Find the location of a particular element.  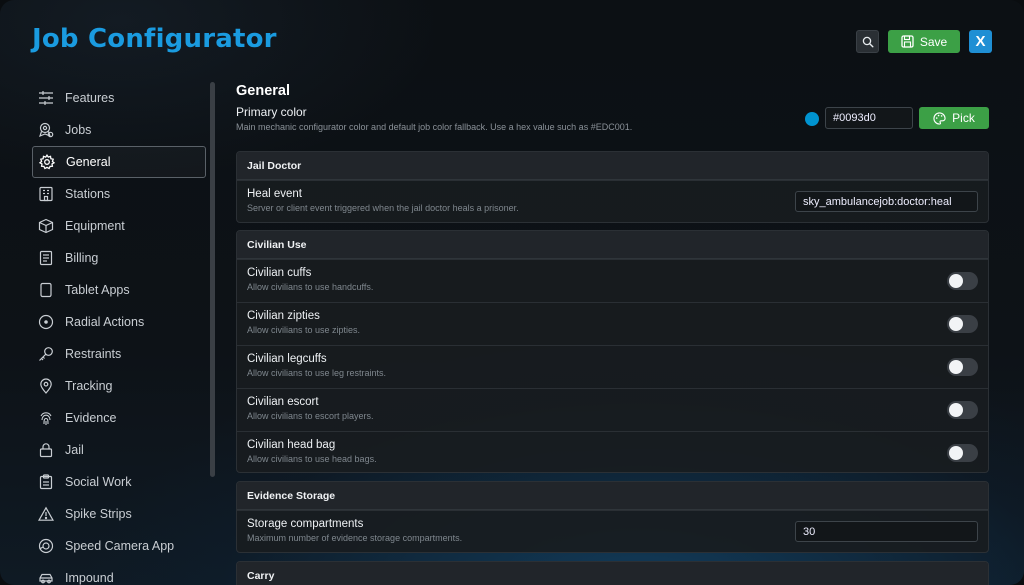

sidebar-item-evidence: Evidence is located at coordinates (119, 418).